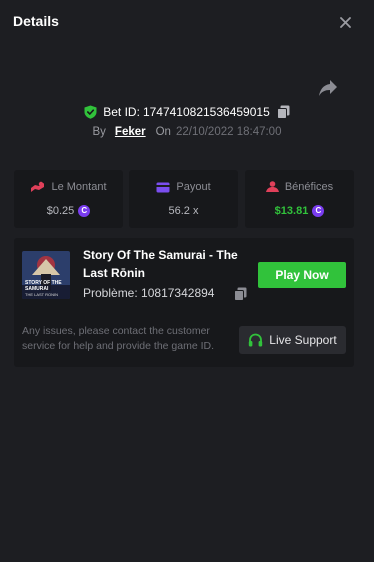 This screenshot has height=562, width=374. I want to click on game-title: Story Of The Samurai - The Last Rōnin, so click(160, 264).